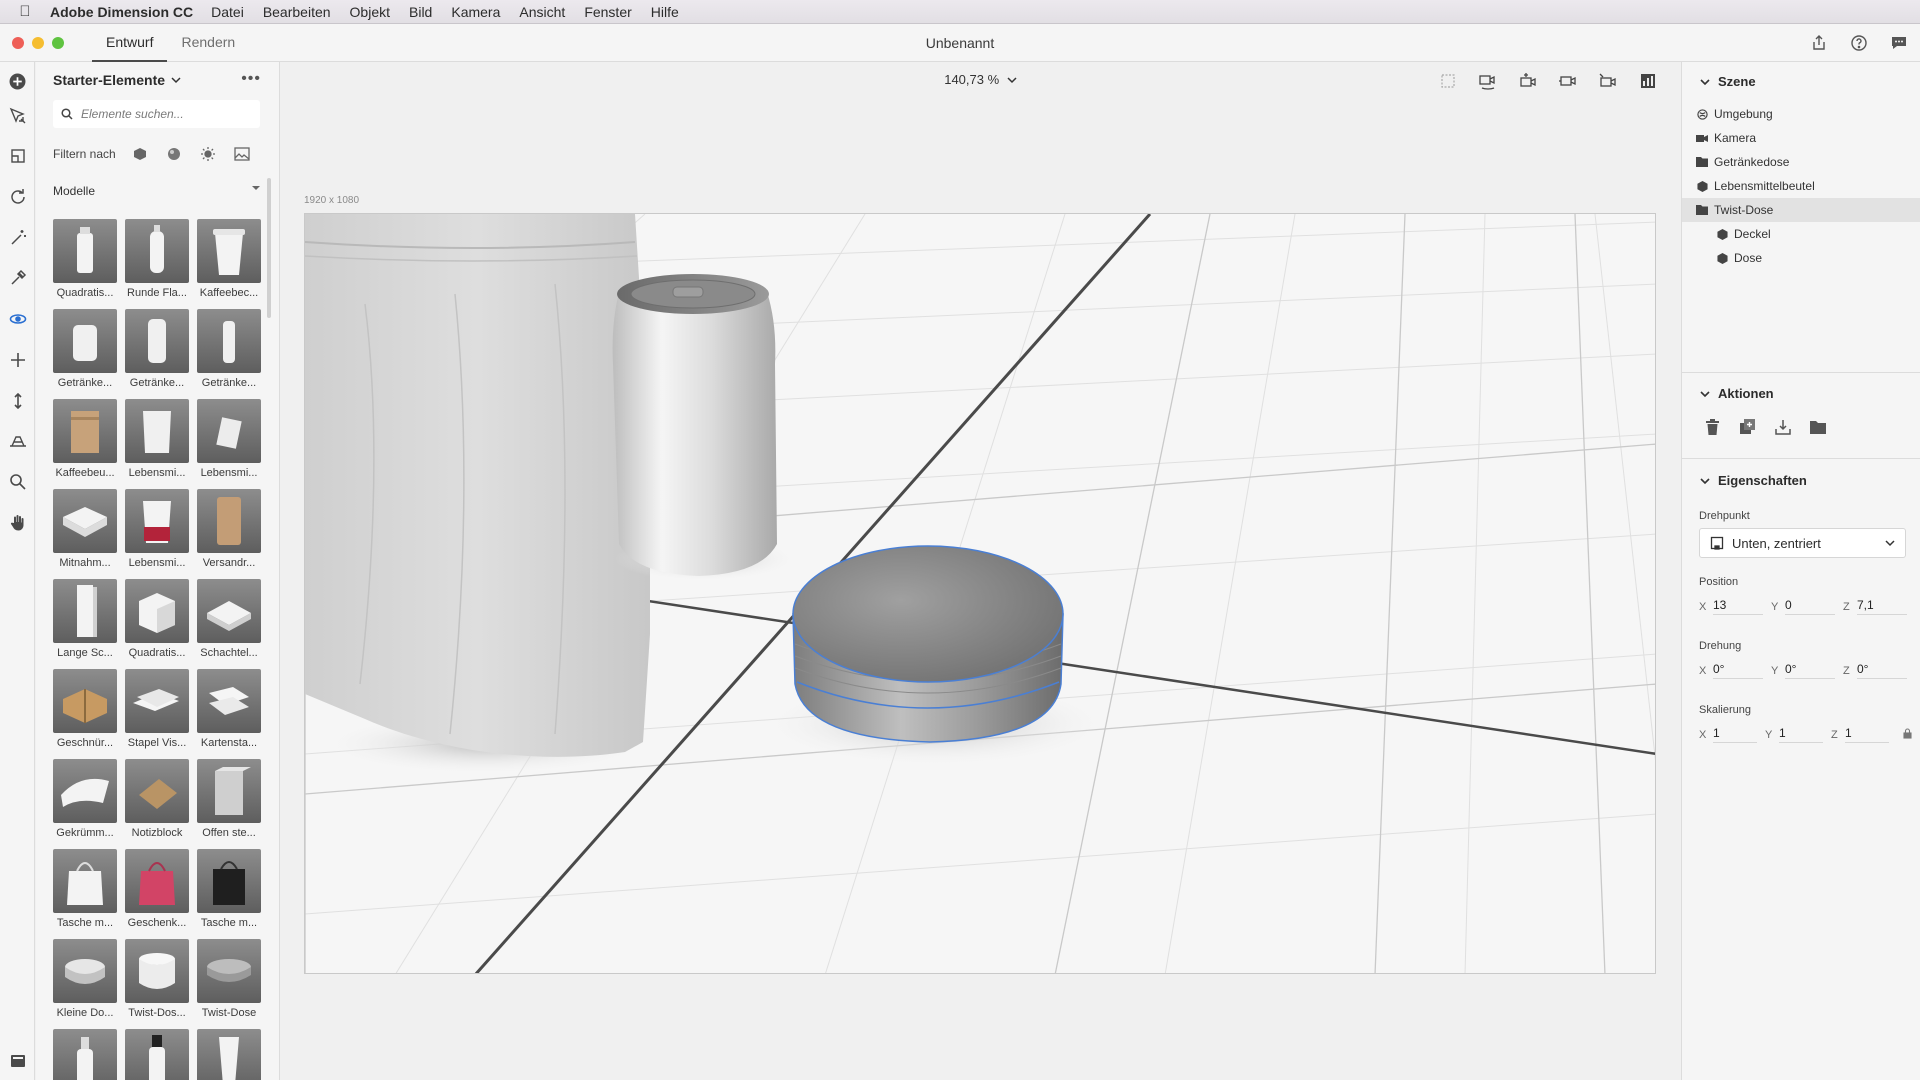 Image resolution: width=1920 pixels, height=1080 pixels. I want to click on scene-node: Deckel, so click(1801, 234).